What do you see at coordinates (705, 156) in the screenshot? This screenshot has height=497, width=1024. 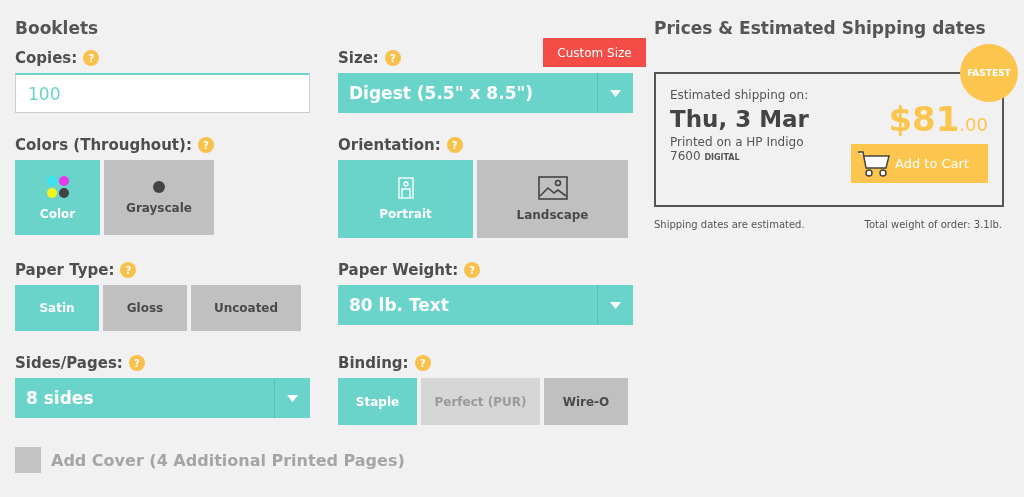 I see `printer-model: 7600 DIGITAL` at bounding box center [705, 156].